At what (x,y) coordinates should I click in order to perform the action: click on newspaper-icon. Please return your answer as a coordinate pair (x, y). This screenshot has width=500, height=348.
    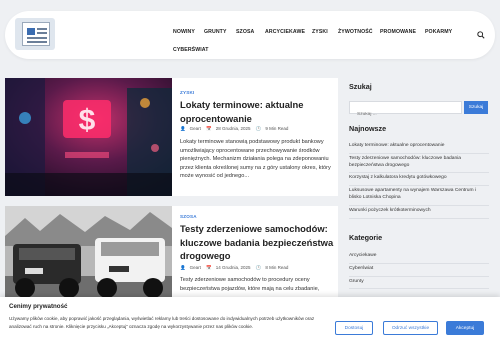
    Looking at the image, I should click on (36, 34).